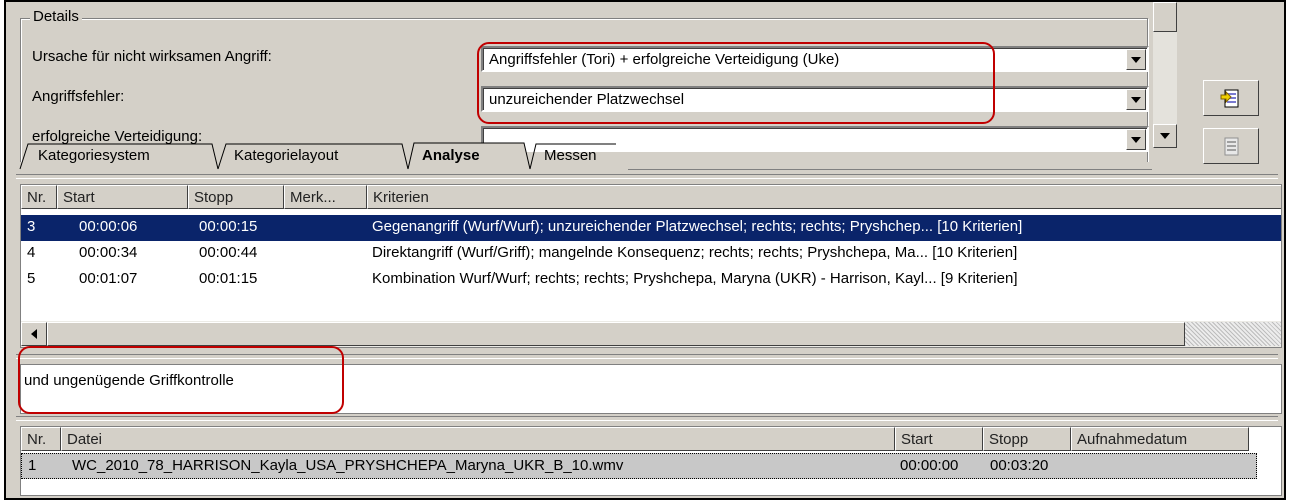 The height and width of the screenshot is (502, 1290). Describe the element at coordinates (1165, 75) in the screenshot. I see `details-scrollbar` at that location.